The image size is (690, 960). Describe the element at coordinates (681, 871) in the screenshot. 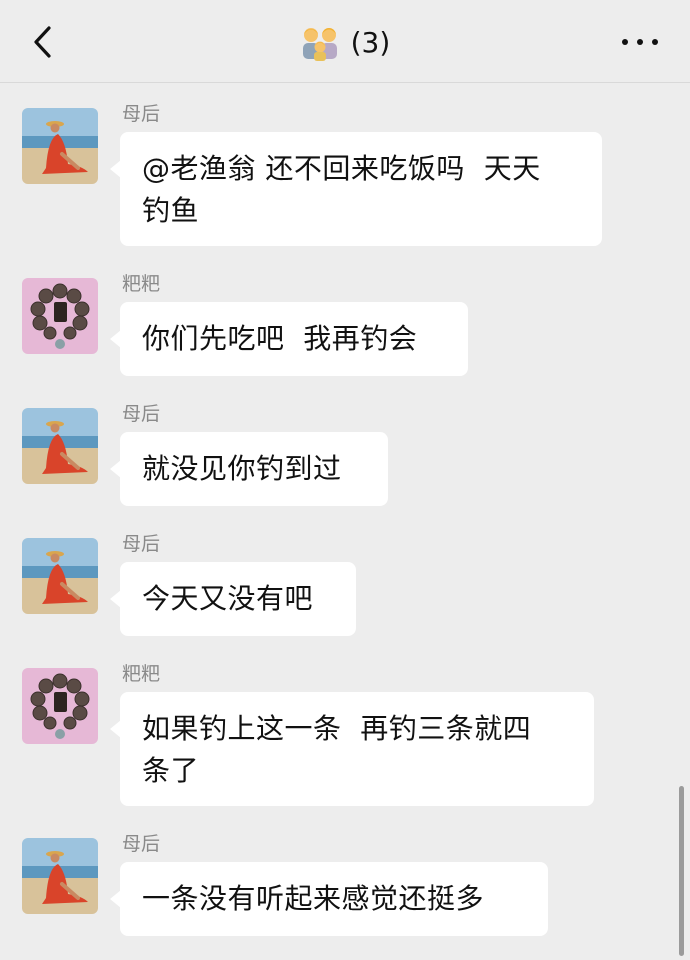

I see `scrollbar` at that location.